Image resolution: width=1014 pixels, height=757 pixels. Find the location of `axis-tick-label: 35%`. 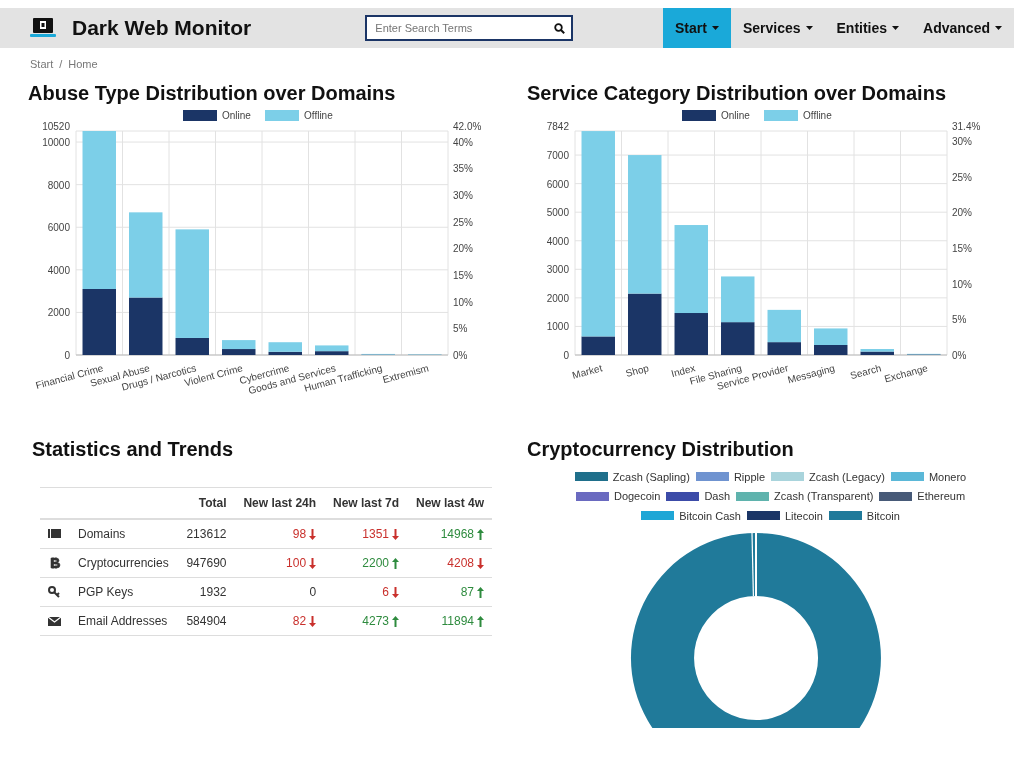

axis-tick-label: 35% is located at coordinates (463, 168).